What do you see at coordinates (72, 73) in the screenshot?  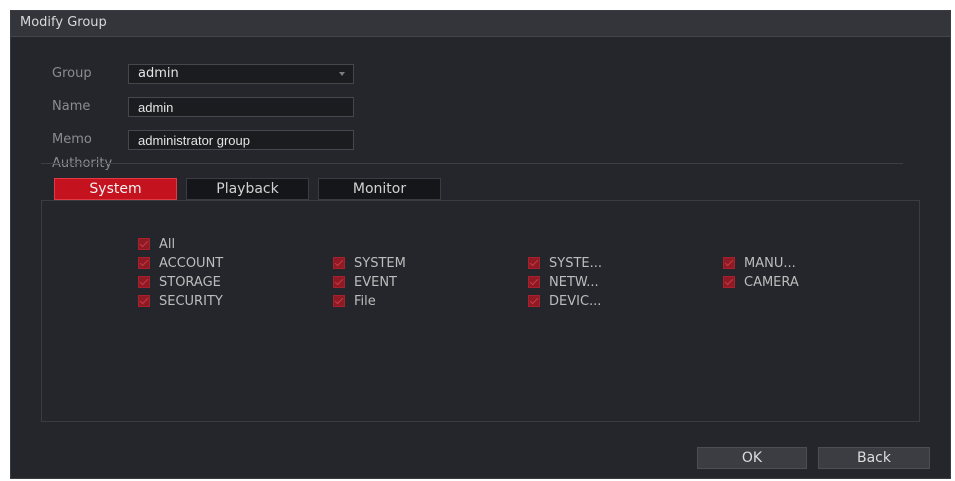 I see `group-label: Group` at bounding box center [72, 73].